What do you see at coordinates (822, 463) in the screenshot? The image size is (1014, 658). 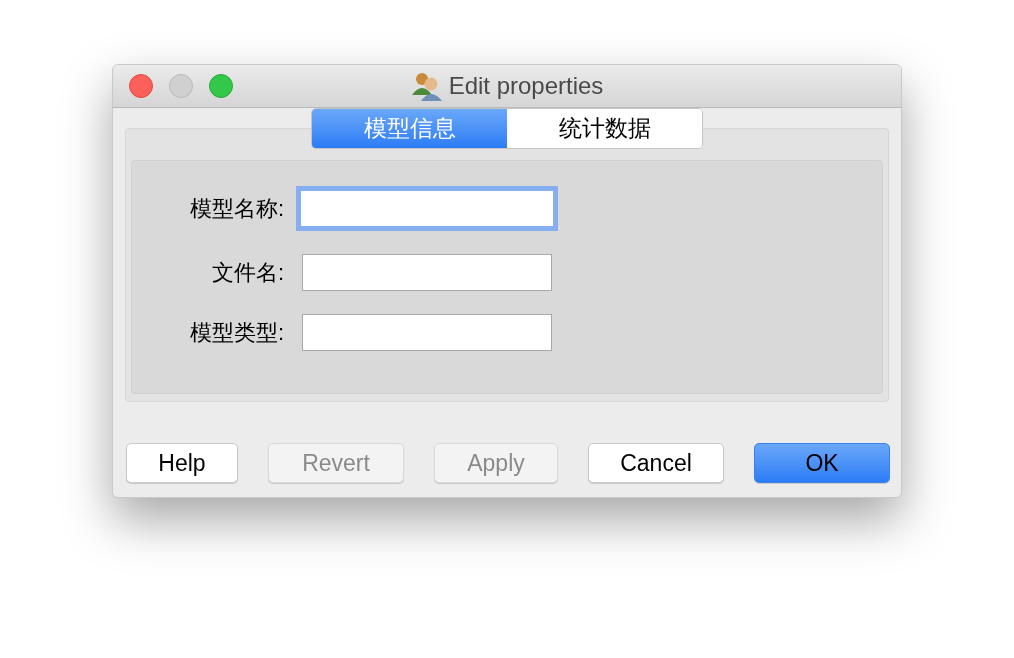 I see `dialog-button: OK` at bounding box center [822, 463].